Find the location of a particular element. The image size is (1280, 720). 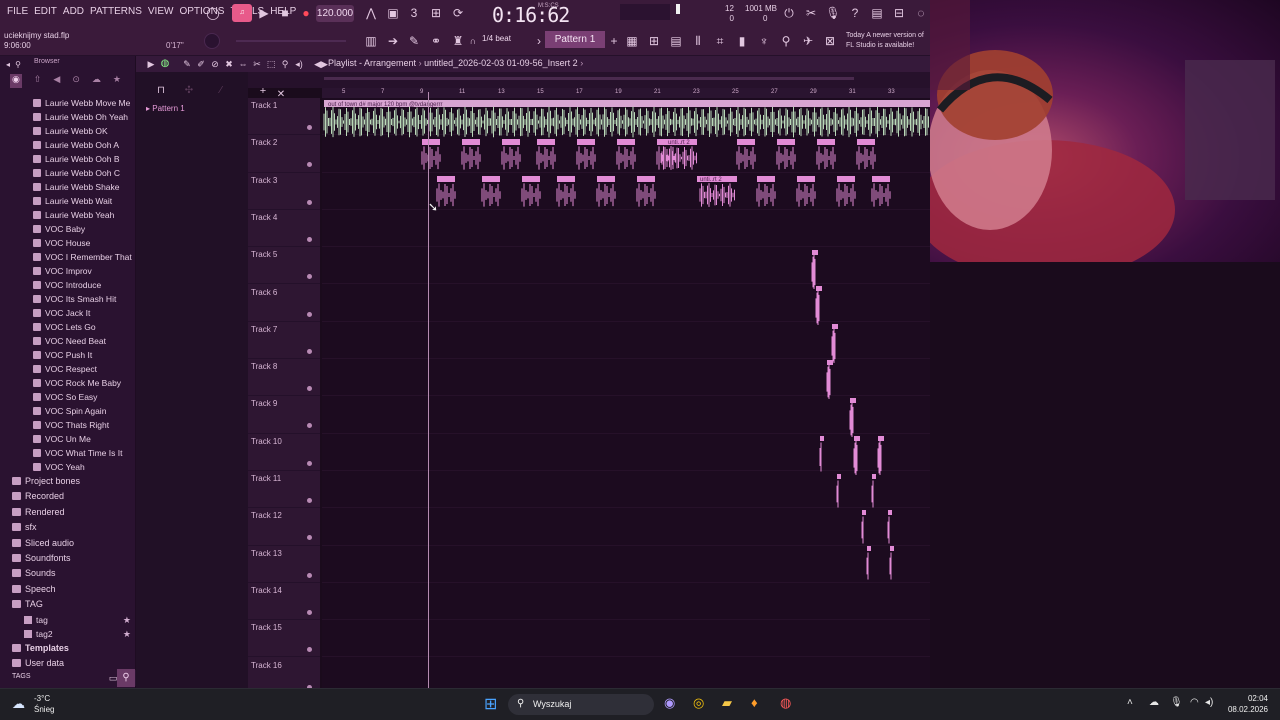

browser-file-item: VOC Thats Right is located at coordinates (68, 425).